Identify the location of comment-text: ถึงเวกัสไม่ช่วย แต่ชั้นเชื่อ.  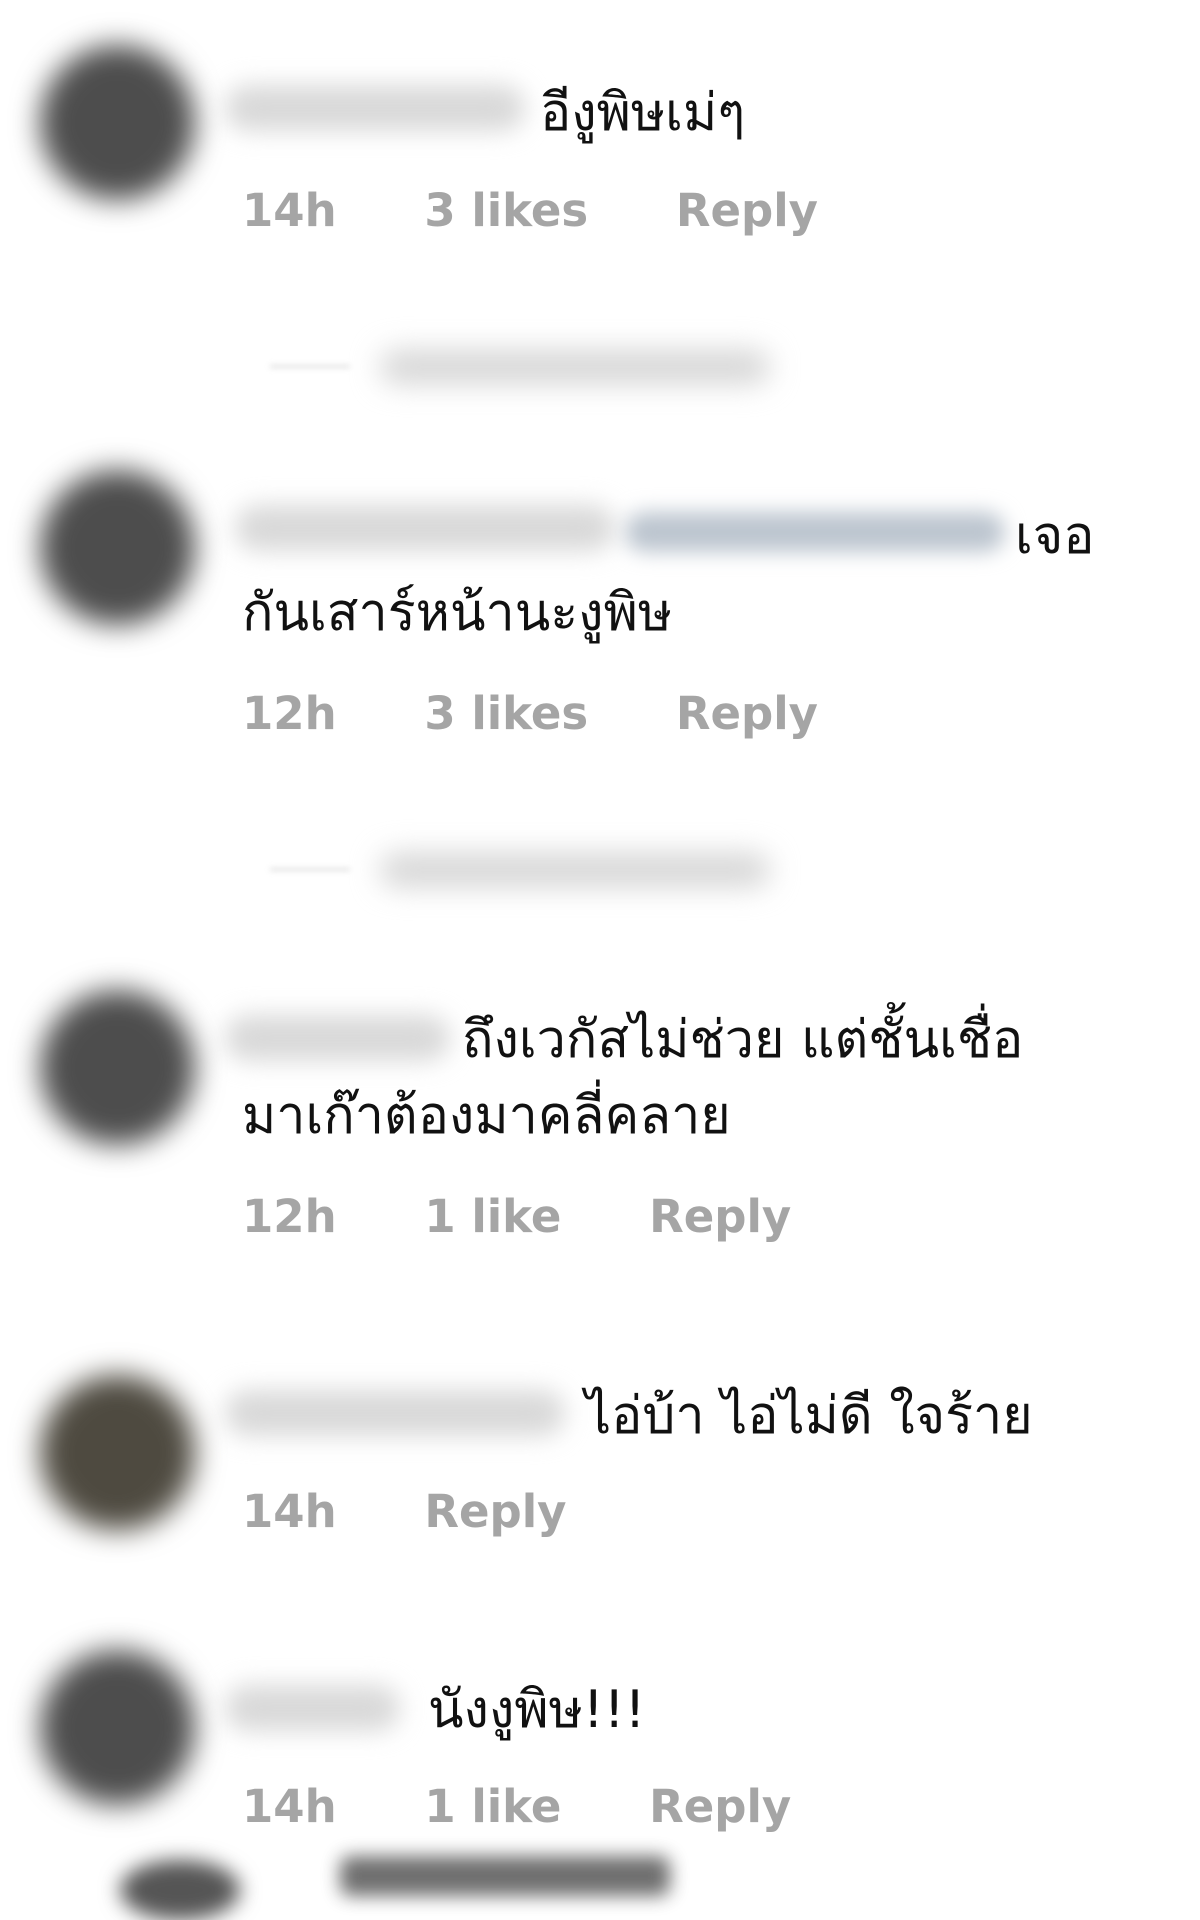
(743, 1040).